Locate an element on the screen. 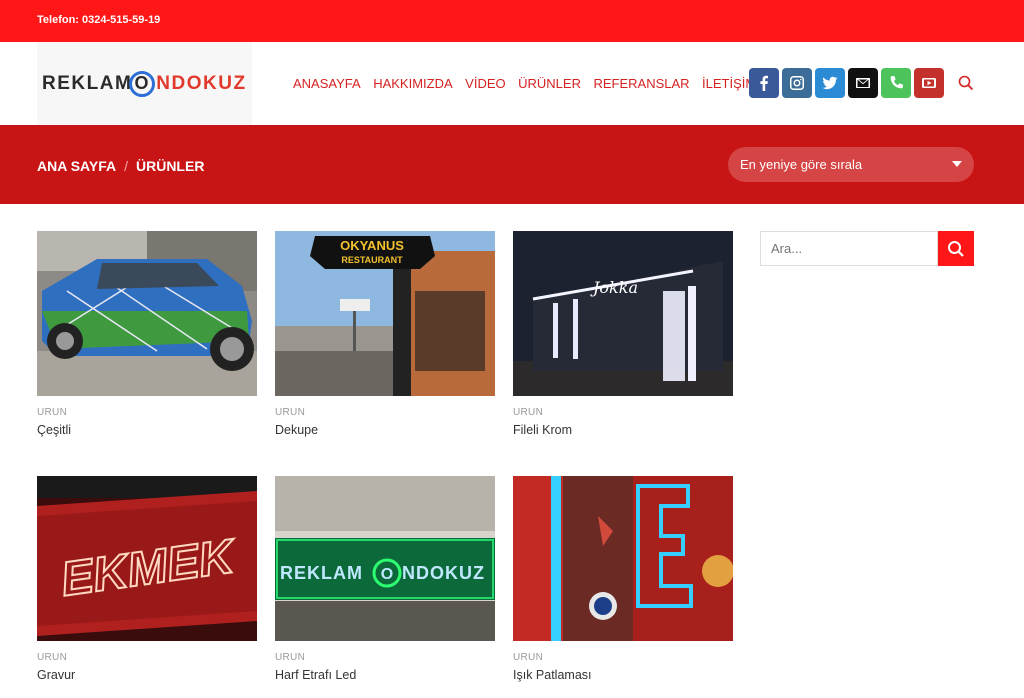 This screenshot has height=698, width=1024. product-name: Dekupe is located at coordinates (385, 430).